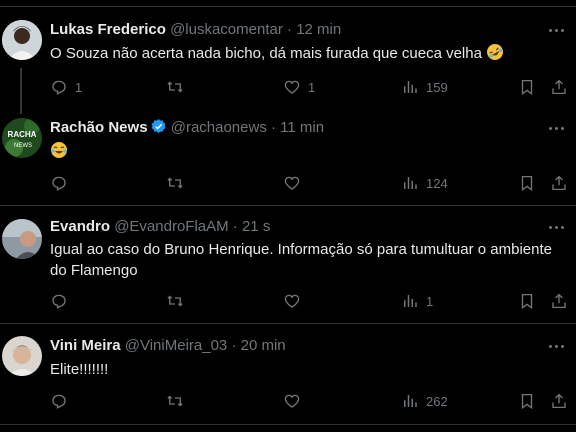  I want to click on tweet-text: Elite!!!!!!!, so click(310, 369).